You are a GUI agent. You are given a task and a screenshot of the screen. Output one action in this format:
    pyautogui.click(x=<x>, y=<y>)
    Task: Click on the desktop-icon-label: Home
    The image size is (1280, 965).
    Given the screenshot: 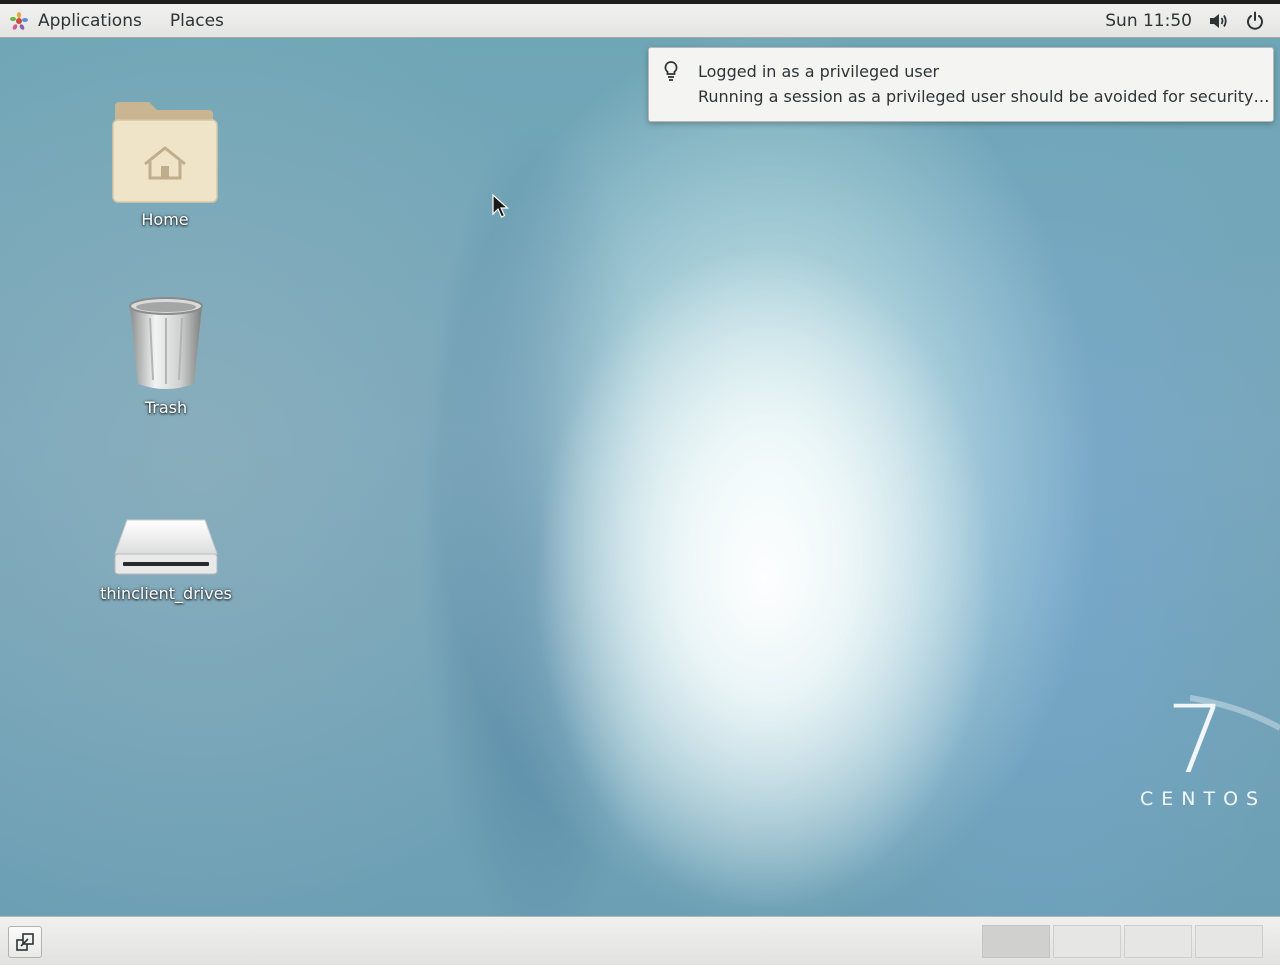 What is the action you would take?
    pyautogui.click(x=165, y=219)
    